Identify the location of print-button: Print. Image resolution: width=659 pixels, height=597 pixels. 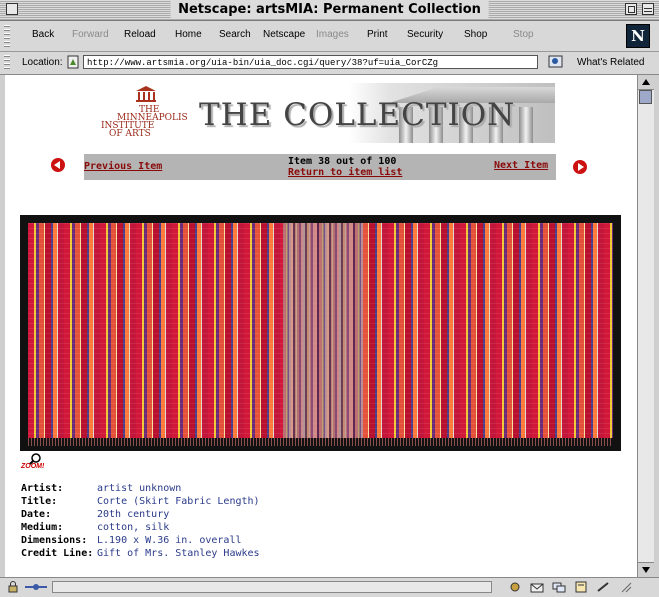
(377, 34).